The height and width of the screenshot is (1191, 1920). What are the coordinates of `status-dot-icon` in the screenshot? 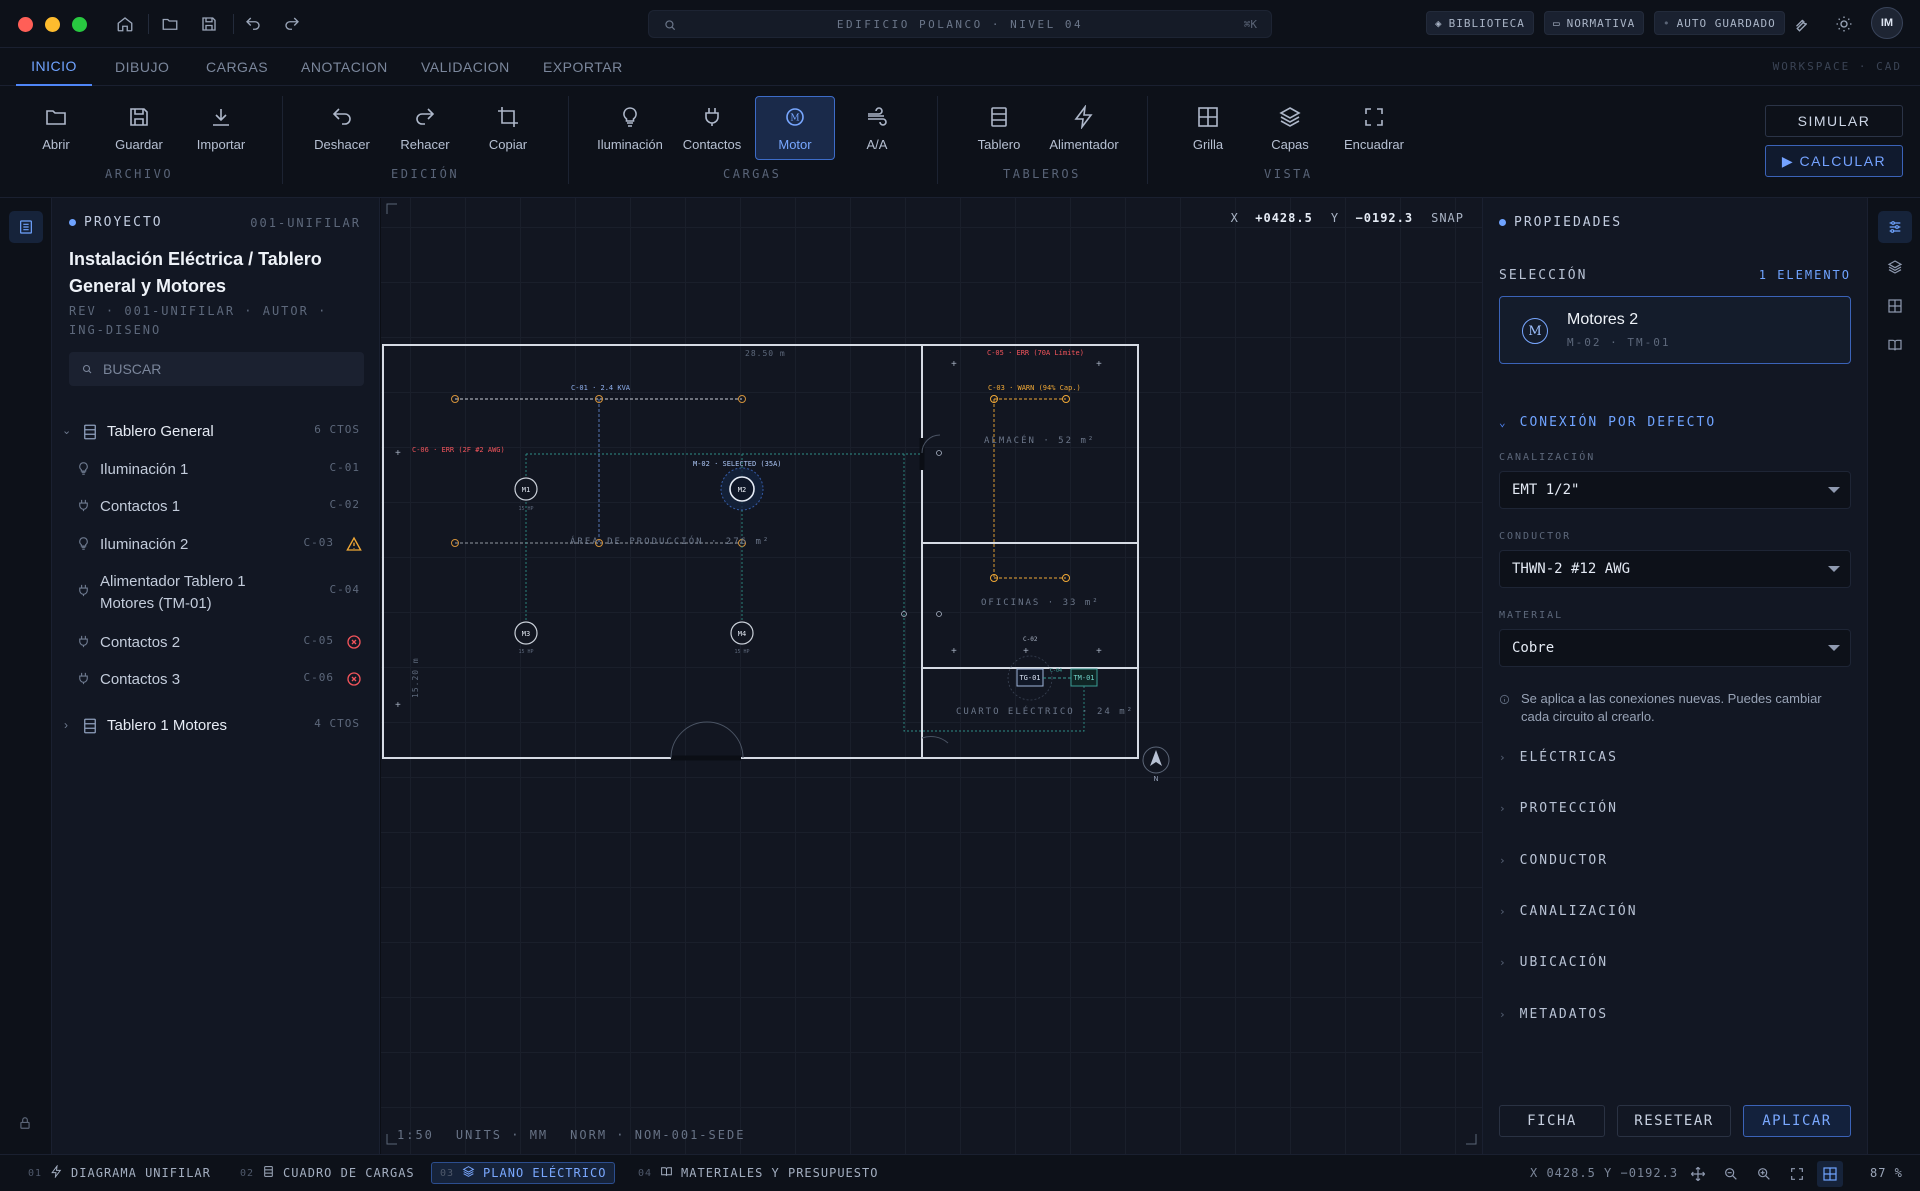 It's located at (1502, 222).